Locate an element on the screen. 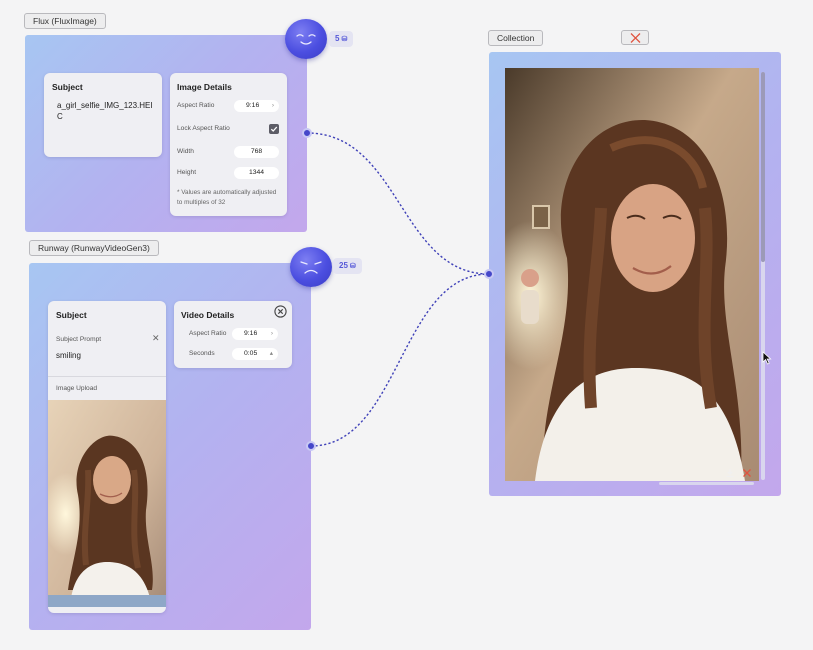 The width and height of the screenshot is (813, 650). flux-height-input: 1344 is located at coordinates (256, 173).